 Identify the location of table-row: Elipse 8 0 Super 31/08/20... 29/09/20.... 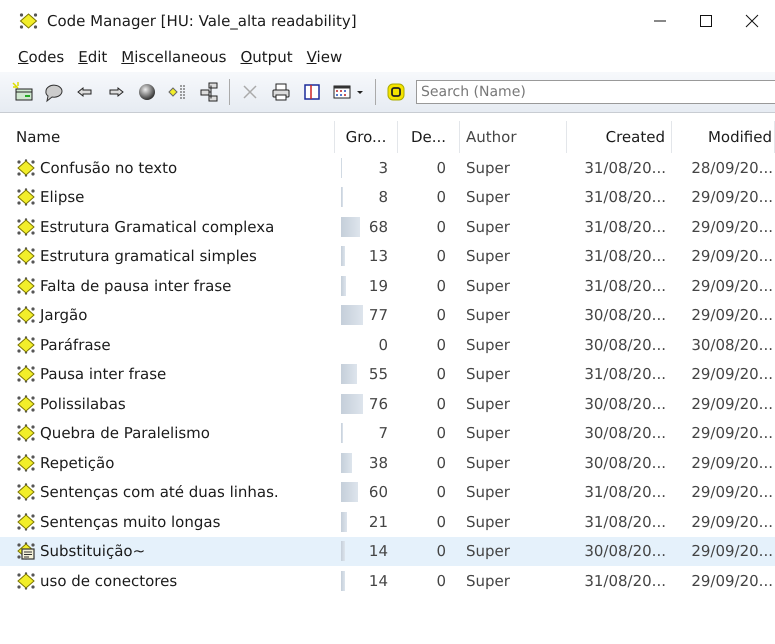
(387, 197).